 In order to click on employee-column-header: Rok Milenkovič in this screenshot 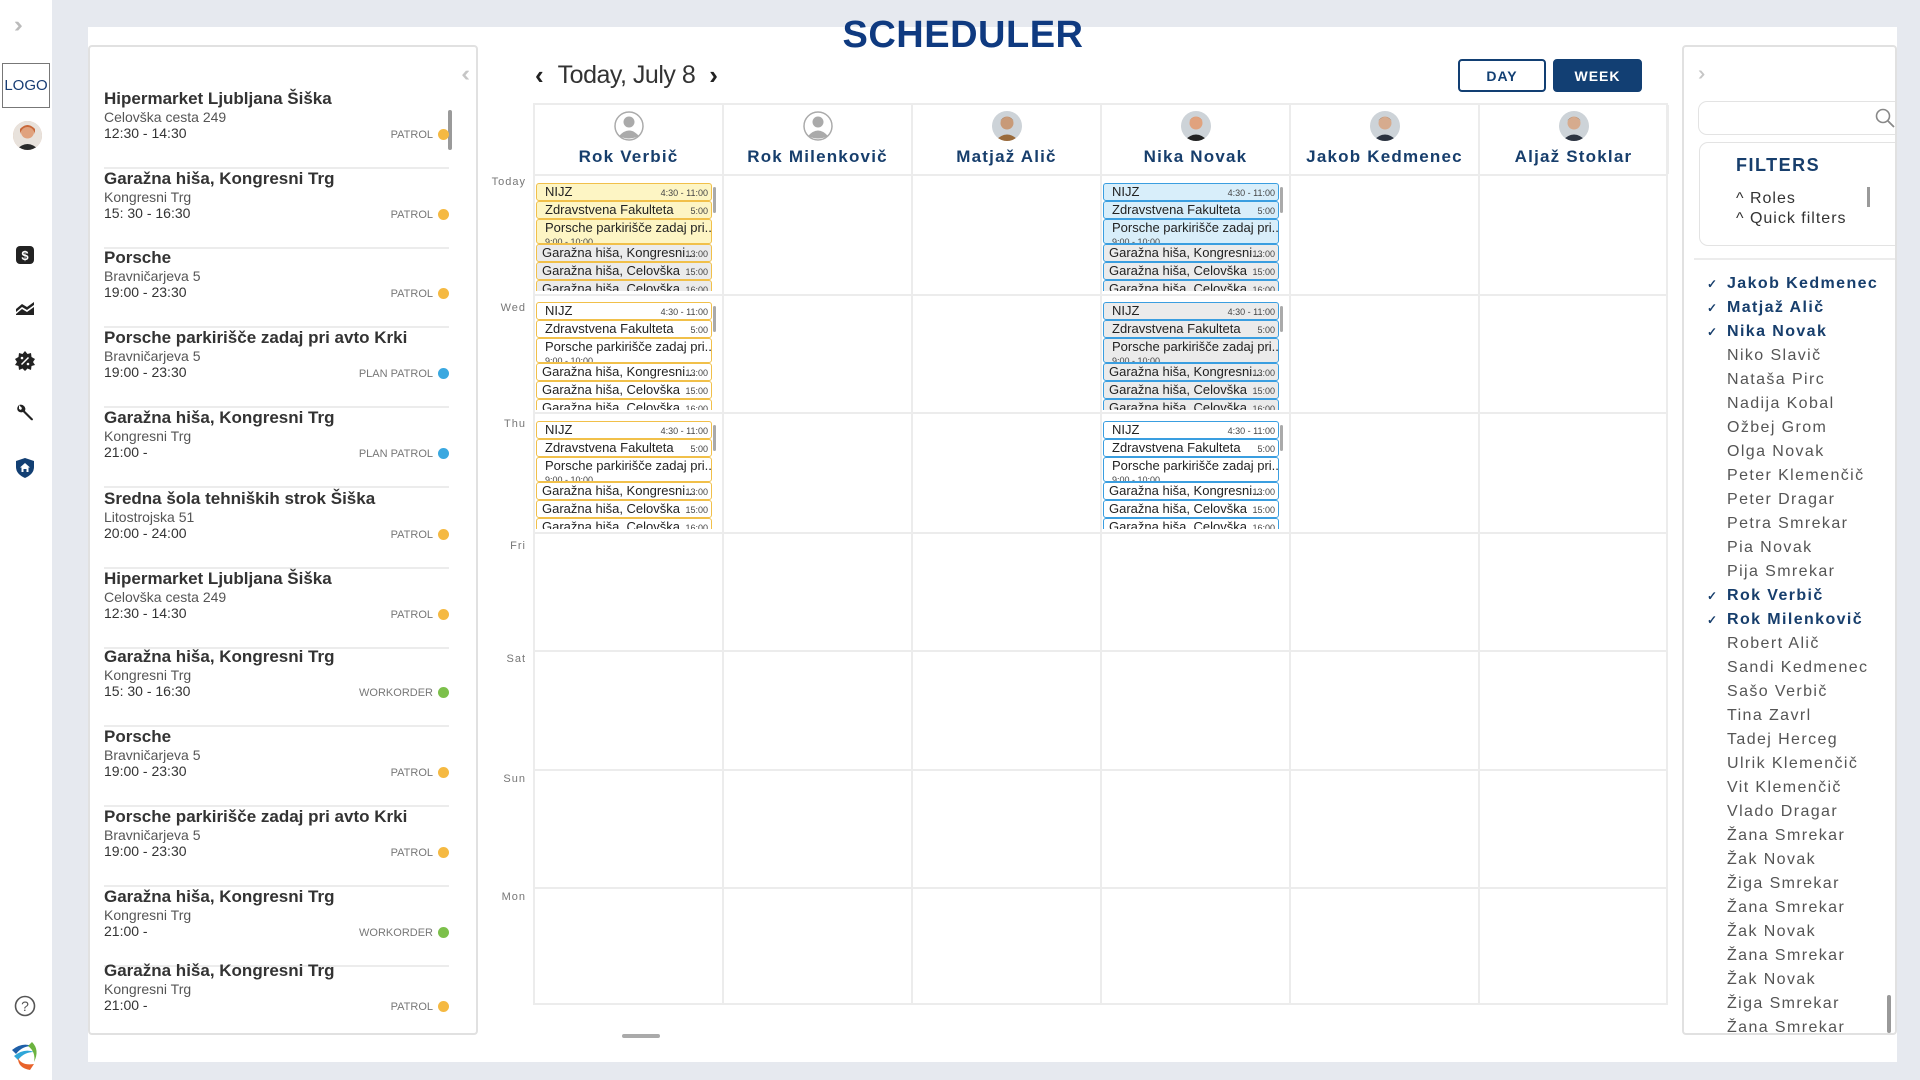, I will do `click(818, 139)`.